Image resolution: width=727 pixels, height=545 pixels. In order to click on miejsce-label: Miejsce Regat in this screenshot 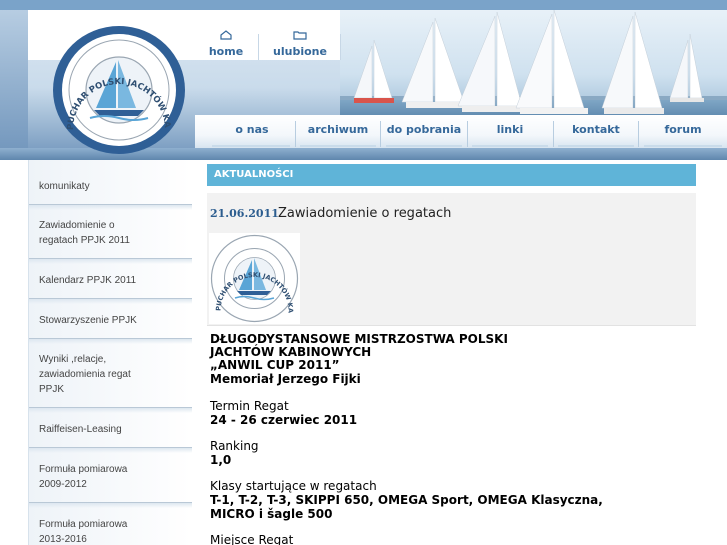, I will do `click(252, 539)`.